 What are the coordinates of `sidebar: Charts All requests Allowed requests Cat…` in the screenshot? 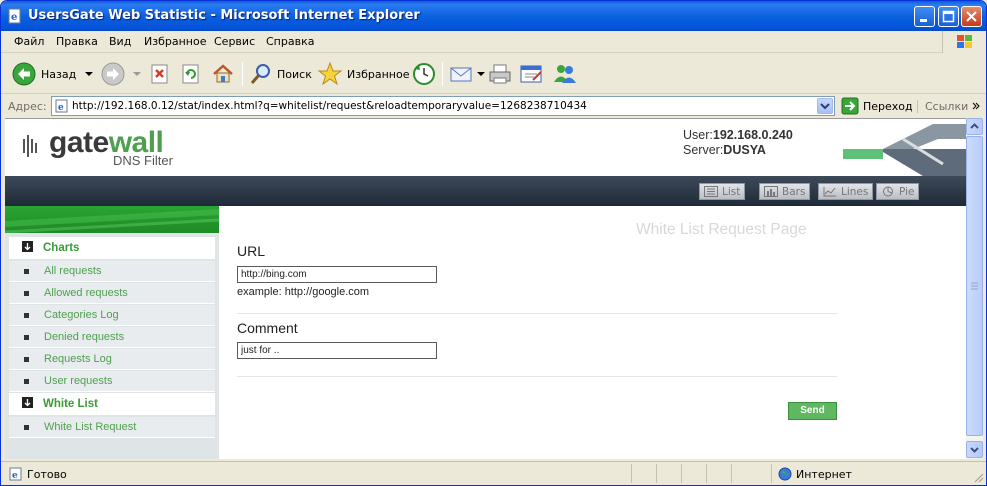 It's located at (112, 346).